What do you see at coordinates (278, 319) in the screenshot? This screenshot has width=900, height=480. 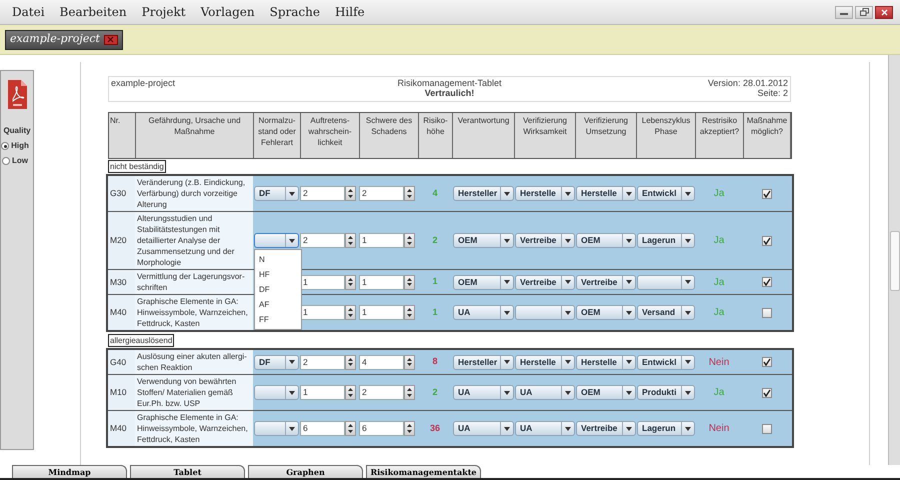 I see `dropdown-option: FF` at bounding box center [278, 319].